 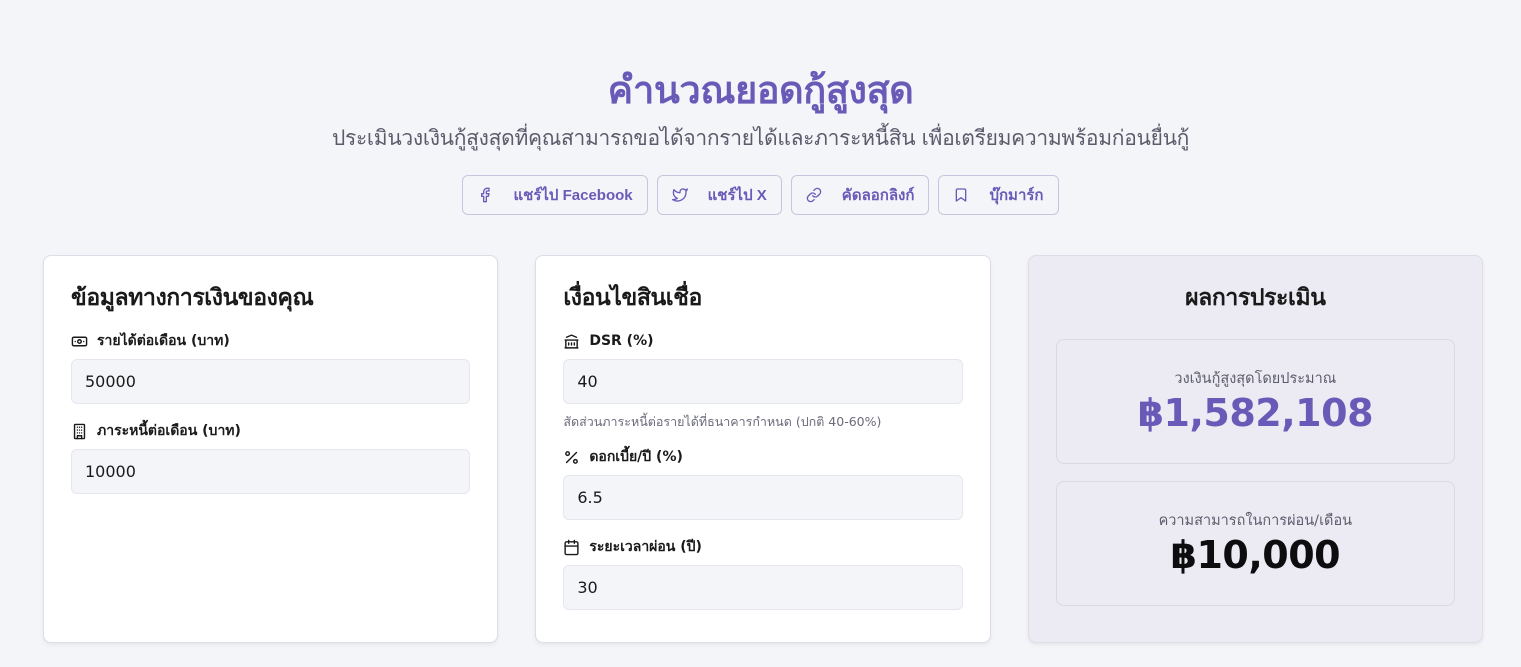 I want to click on capacity-box: ความสามารถในการผ่อน/เดือน ฿10,000, so click(x=1255, y=543).